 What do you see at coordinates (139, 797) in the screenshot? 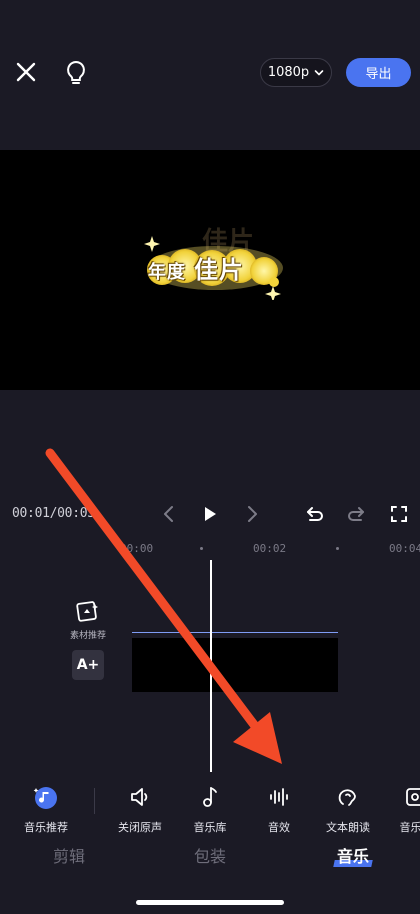
I see `speaker-mute-icon` at bounding box center [139, 797].